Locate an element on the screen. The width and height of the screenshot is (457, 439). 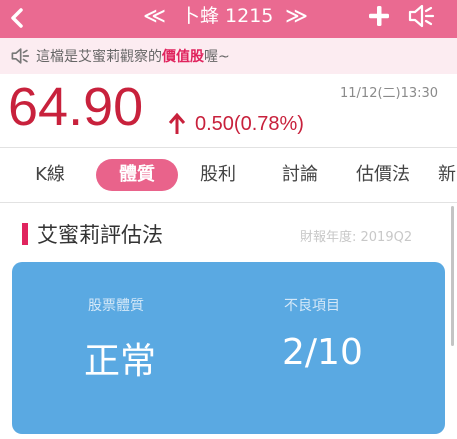
announcement-bar: 這檔是艾蜜莉觀察的 價值股 喔~ is located at coordinates (228, 56).